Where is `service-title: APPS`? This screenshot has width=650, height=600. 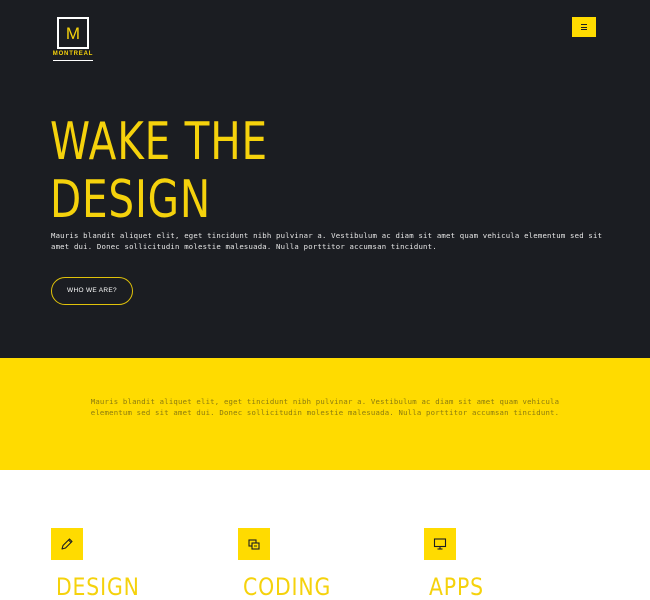 service-title: APPS is located at coordinates (456, 586).